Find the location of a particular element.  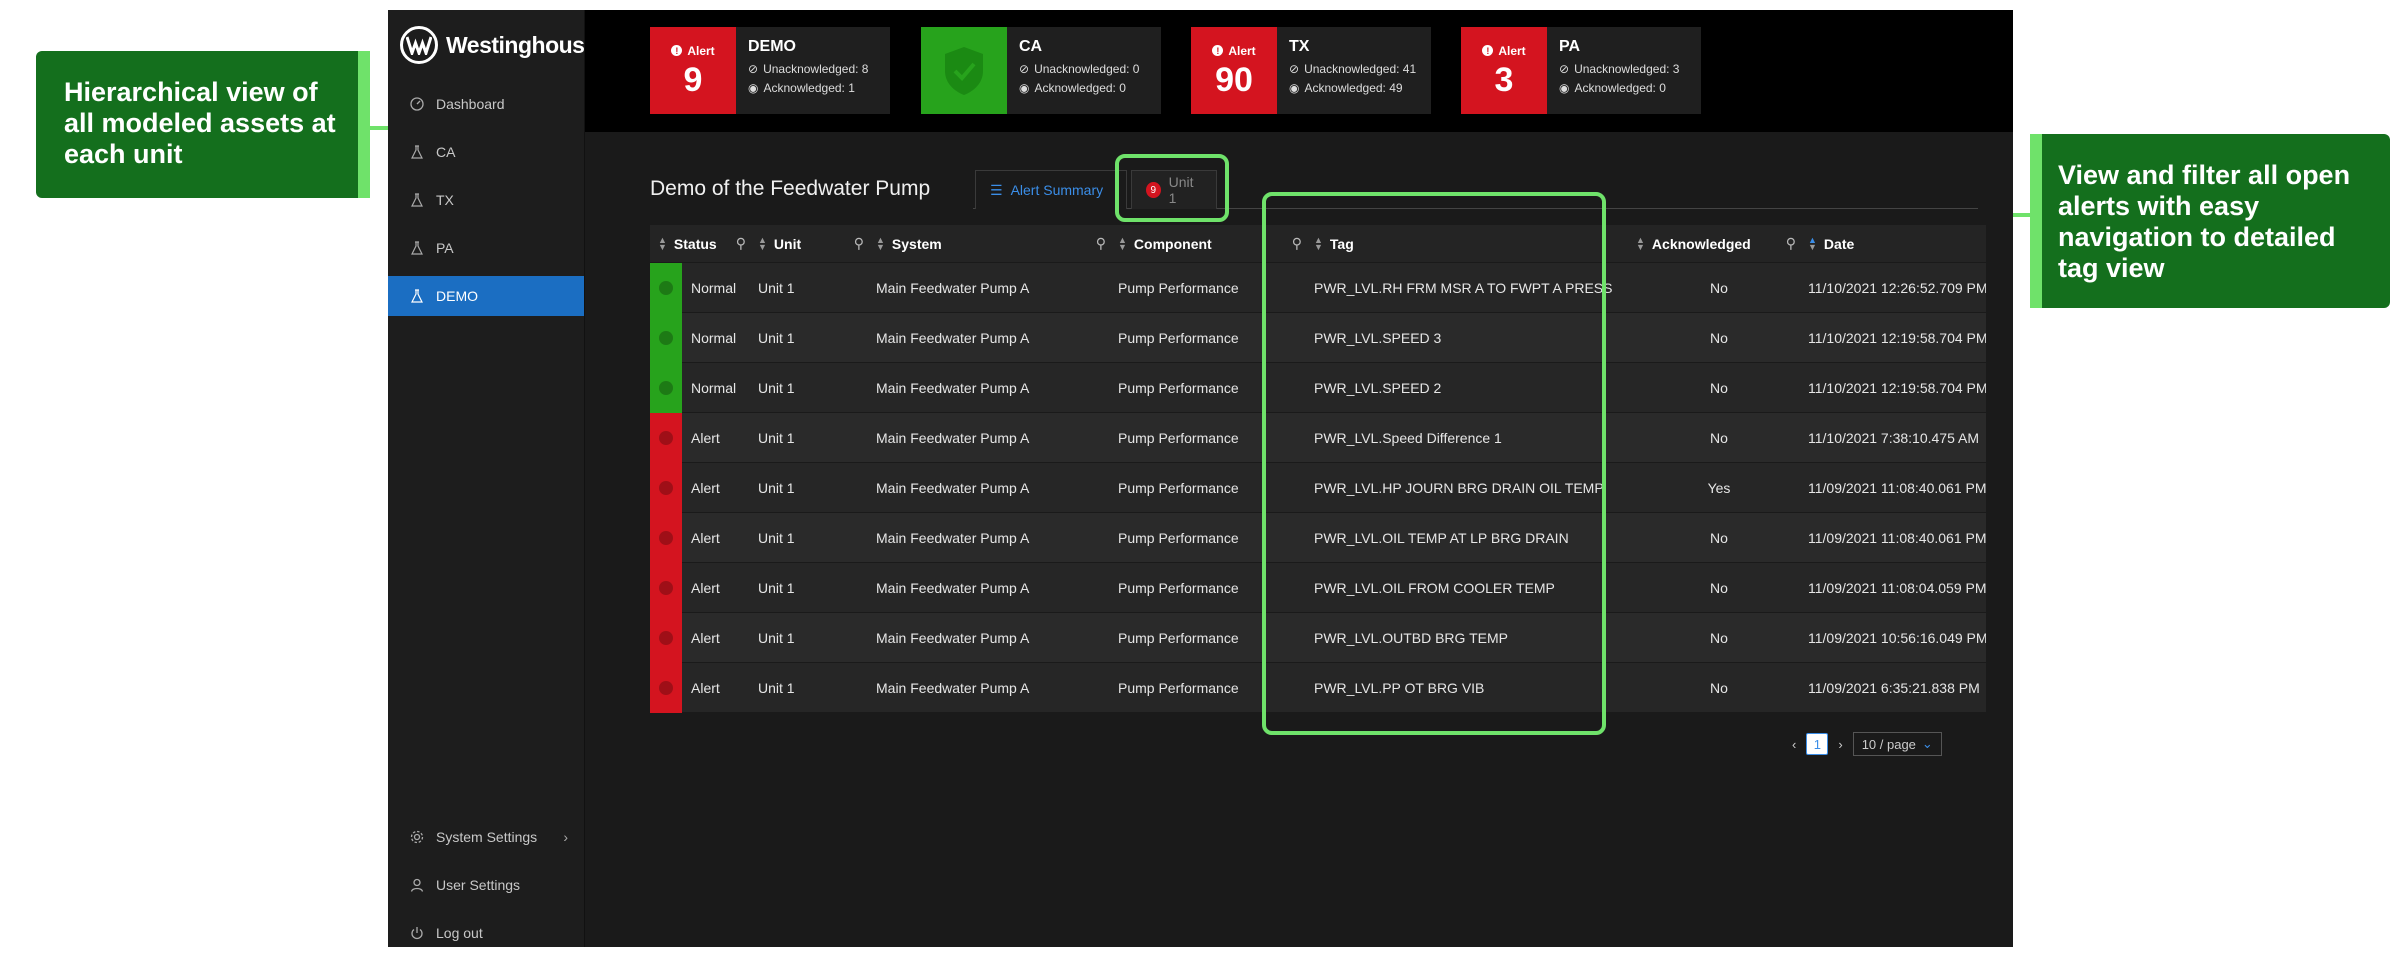

sidebar-item-log-out: Log out is located at coordinates (486, 933).